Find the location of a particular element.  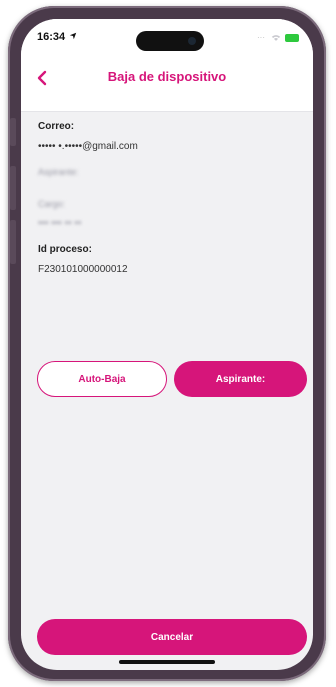

correo-value: ••••• •.•••••@gmail.com is located at coordinates (88, 146).